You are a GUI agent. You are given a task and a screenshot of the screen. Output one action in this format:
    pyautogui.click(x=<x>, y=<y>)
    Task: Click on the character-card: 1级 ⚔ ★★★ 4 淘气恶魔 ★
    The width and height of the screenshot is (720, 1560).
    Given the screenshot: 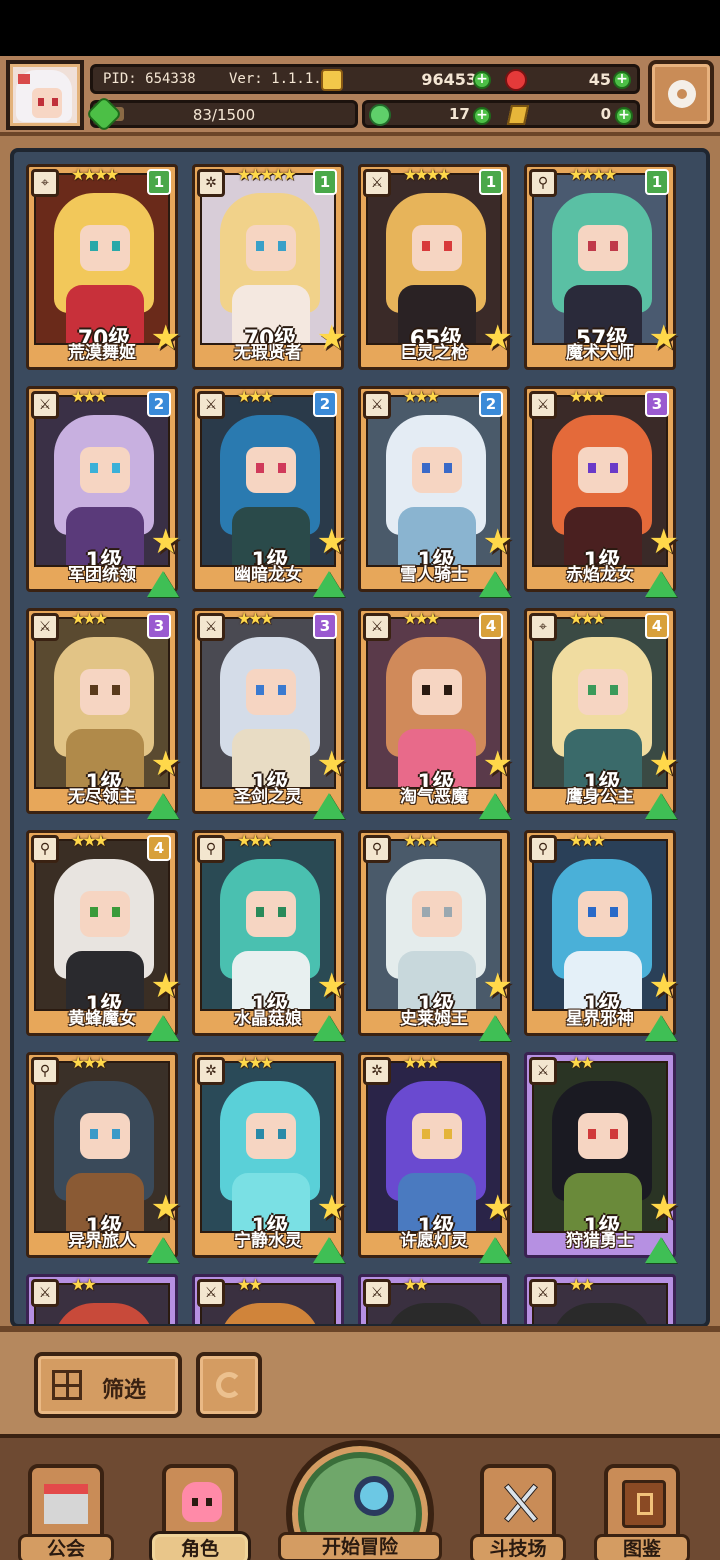 What is the action you would take?
    pyautogui.click(x=435, y=713)
    